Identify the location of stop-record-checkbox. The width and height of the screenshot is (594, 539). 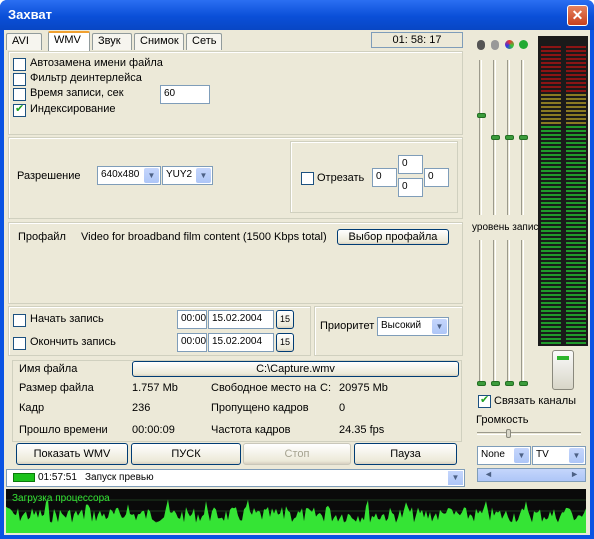
(19, 343).